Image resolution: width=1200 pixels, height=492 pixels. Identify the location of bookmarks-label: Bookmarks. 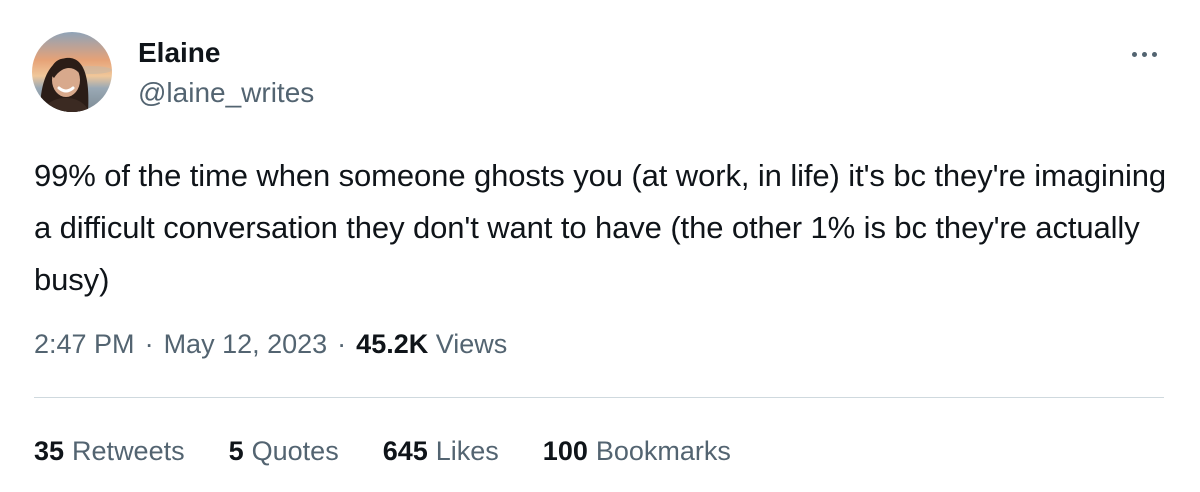
(663, 451).